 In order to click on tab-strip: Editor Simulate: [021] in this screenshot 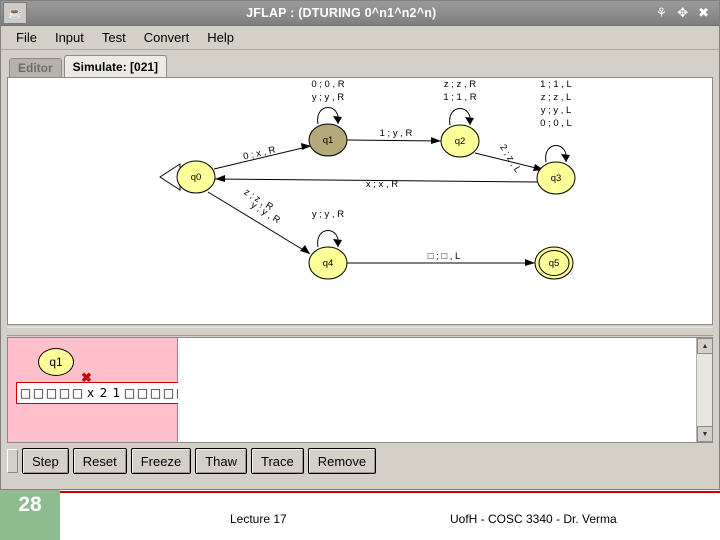, I will do `click(360, 63)`.